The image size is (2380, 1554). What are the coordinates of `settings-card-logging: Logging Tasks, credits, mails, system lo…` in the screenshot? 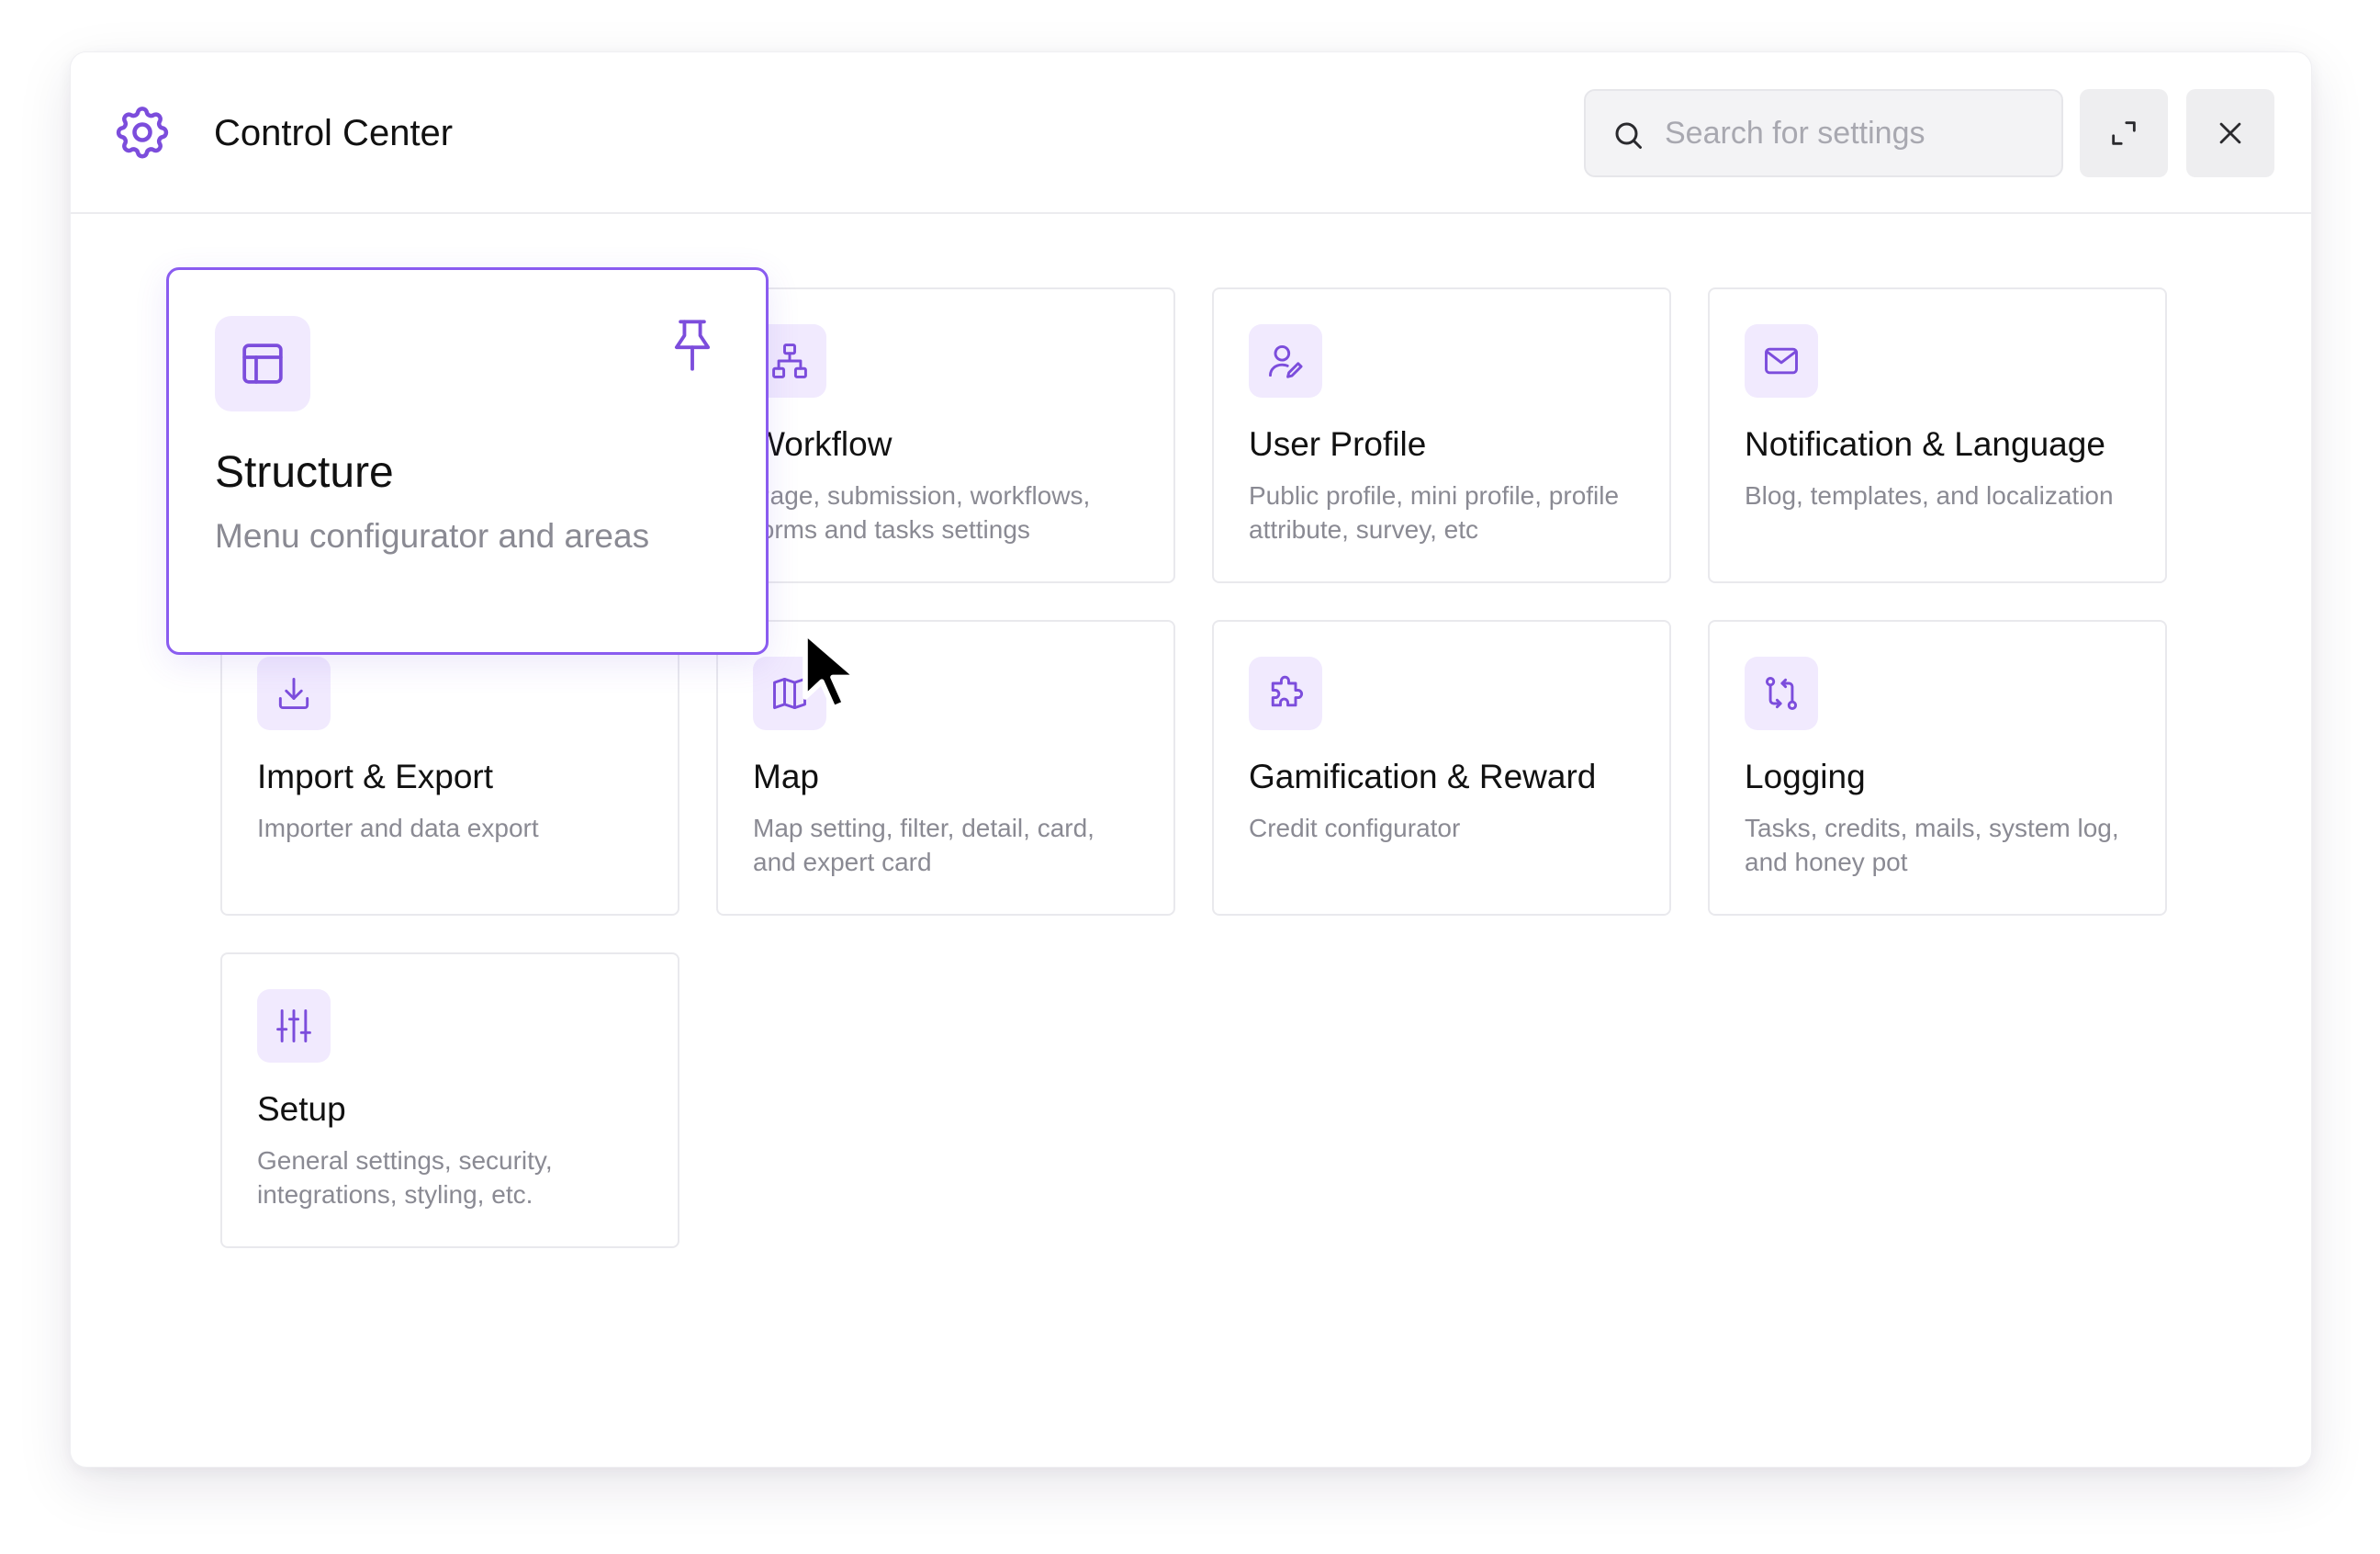 It's located at (1937, 768).